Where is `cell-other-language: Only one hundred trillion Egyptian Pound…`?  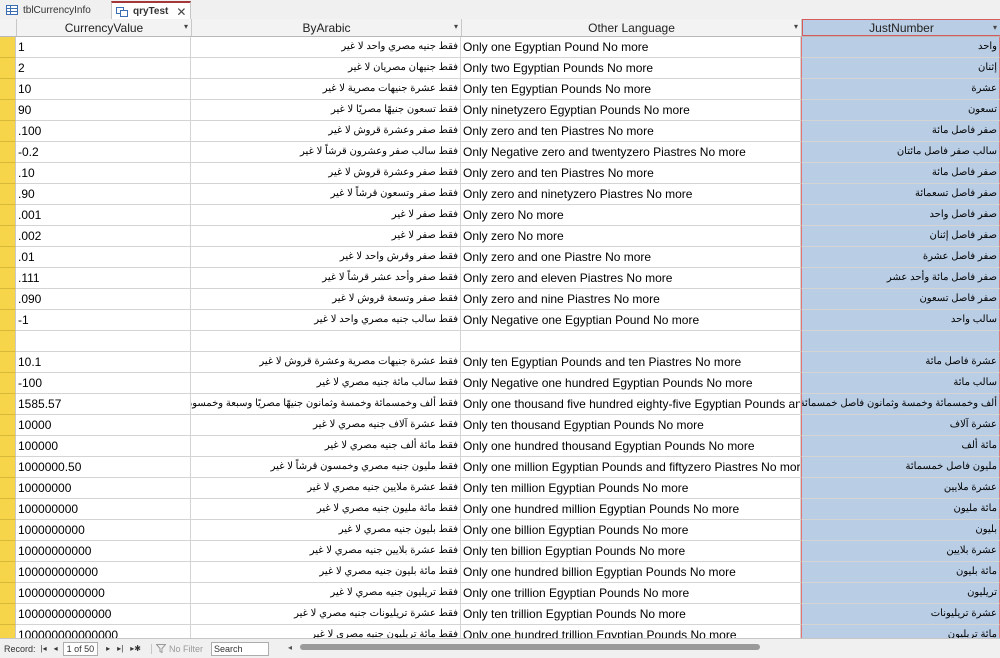 cell-other-language: Only one hundred trillion Egyptian Pound… is located at coordinates (631, 631).